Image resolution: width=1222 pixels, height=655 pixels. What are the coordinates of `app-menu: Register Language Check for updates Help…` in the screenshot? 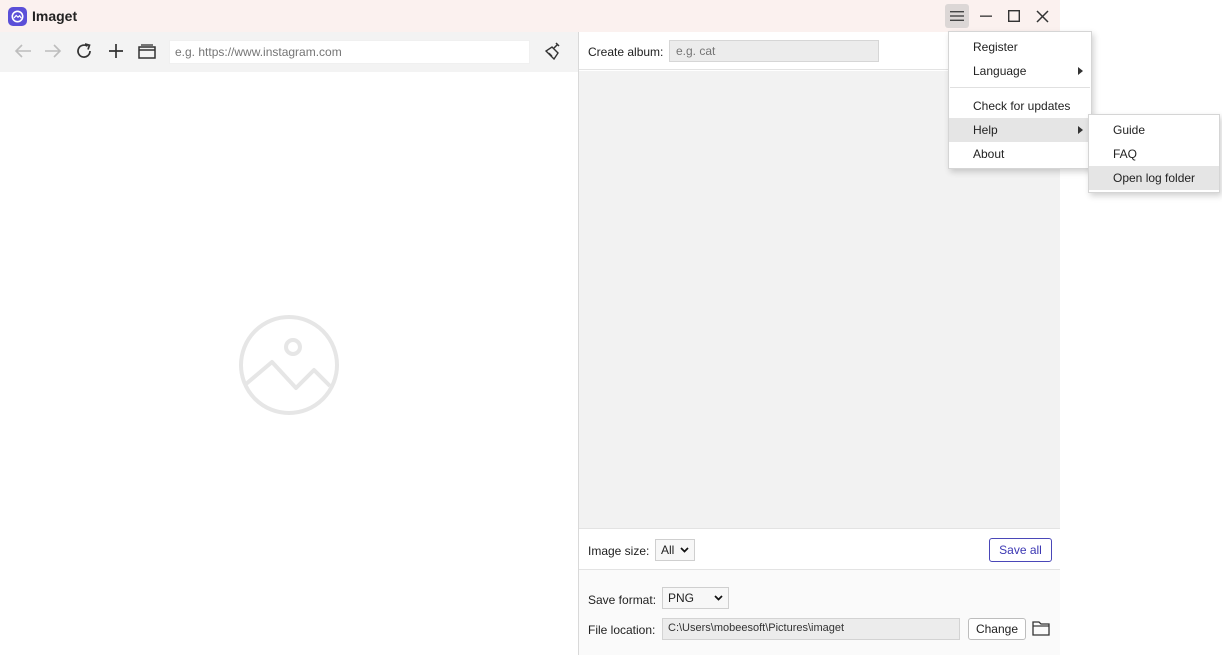 It's located at (1020, 100).